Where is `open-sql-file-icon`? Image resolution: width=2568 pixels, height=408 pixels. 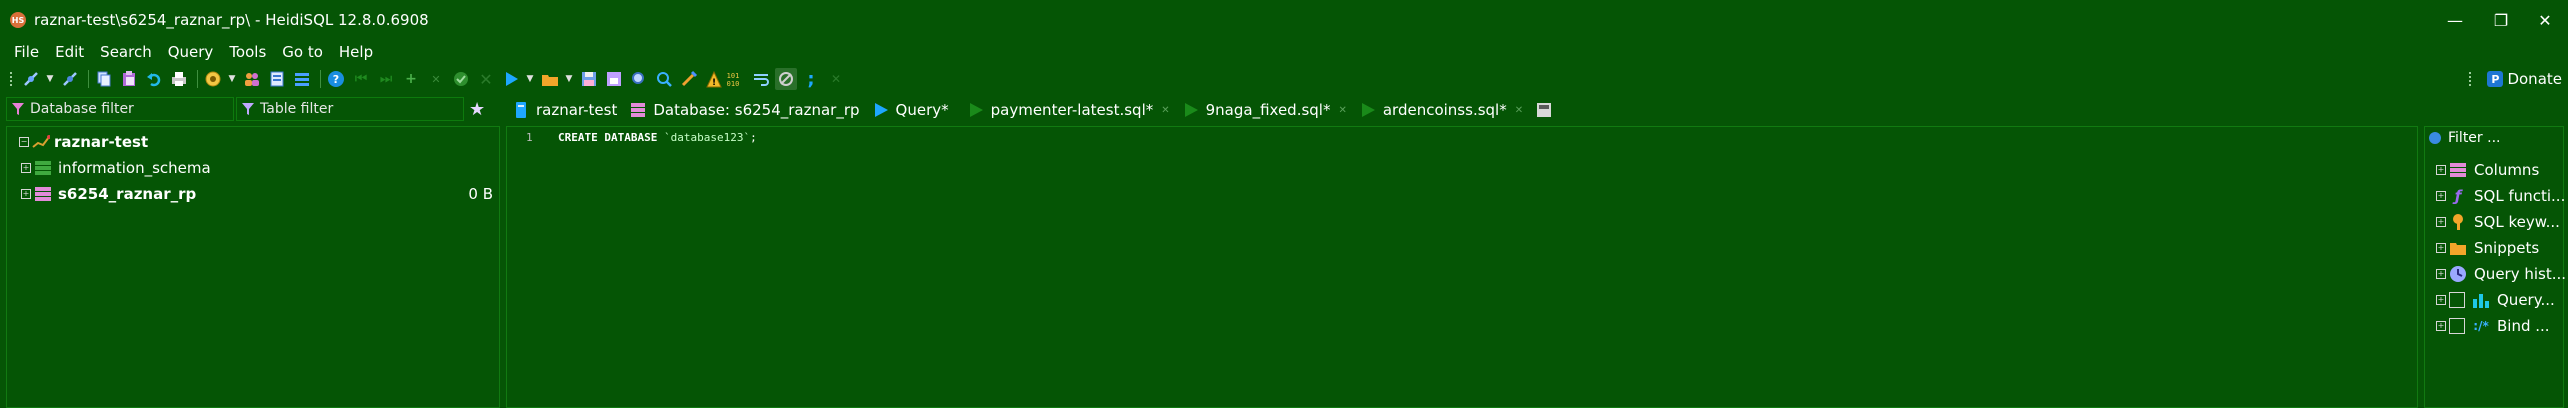 open-sql-file-icon is located at coordinates (550, 79).